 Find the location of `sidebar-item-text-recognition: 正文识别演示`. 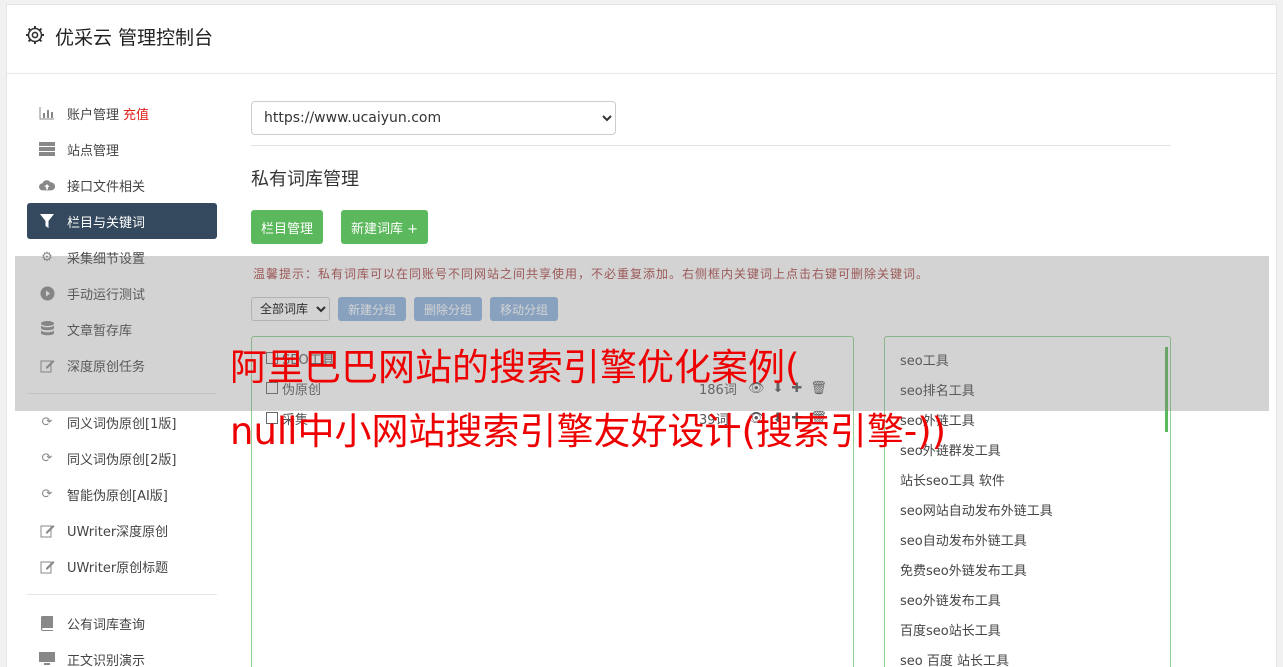

sidebar-item-text-recognition: 正文识别演示 is located at coordinates (122, 654).